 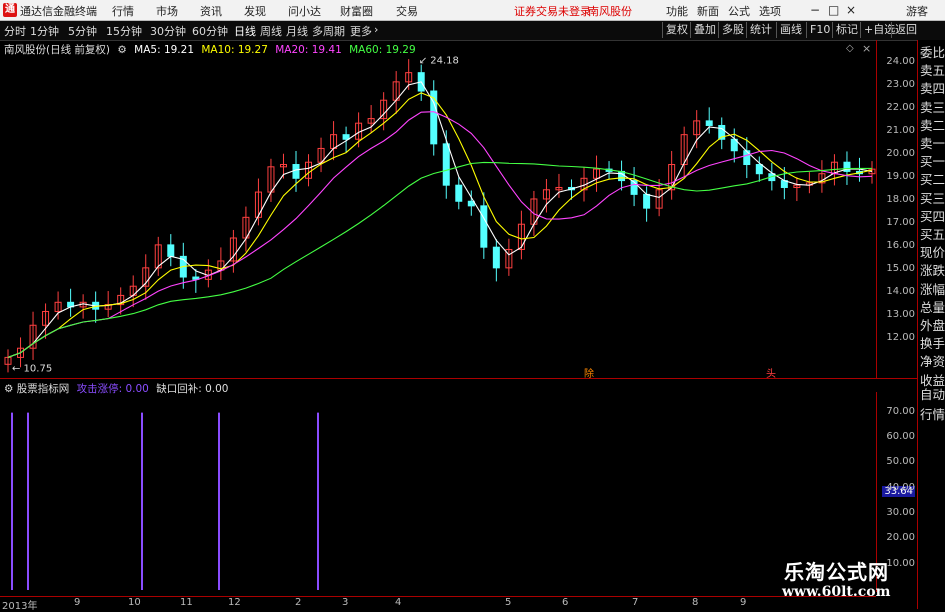 I want to click on close-icon: ×, so click(x=851, y=10).